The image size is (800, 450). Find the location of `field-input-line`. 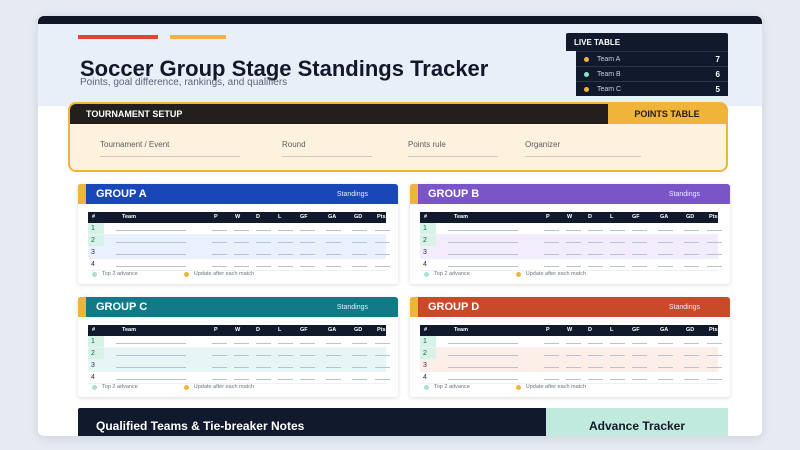

field-input-line is located at coordinates (453, 156).